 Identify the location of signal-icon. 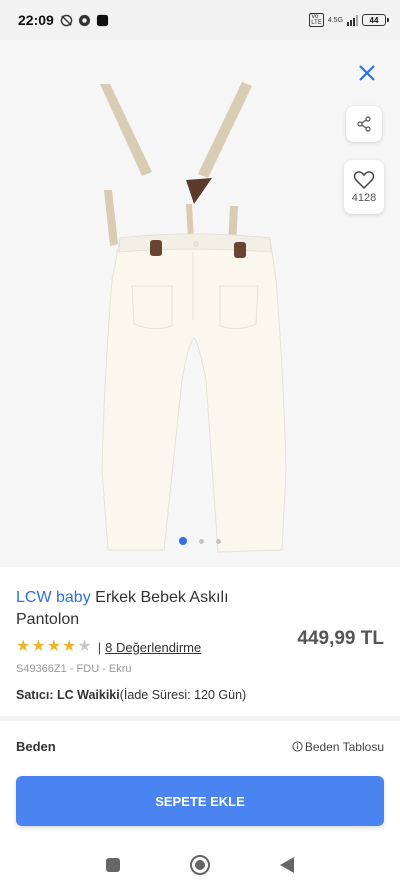
(352, 20).